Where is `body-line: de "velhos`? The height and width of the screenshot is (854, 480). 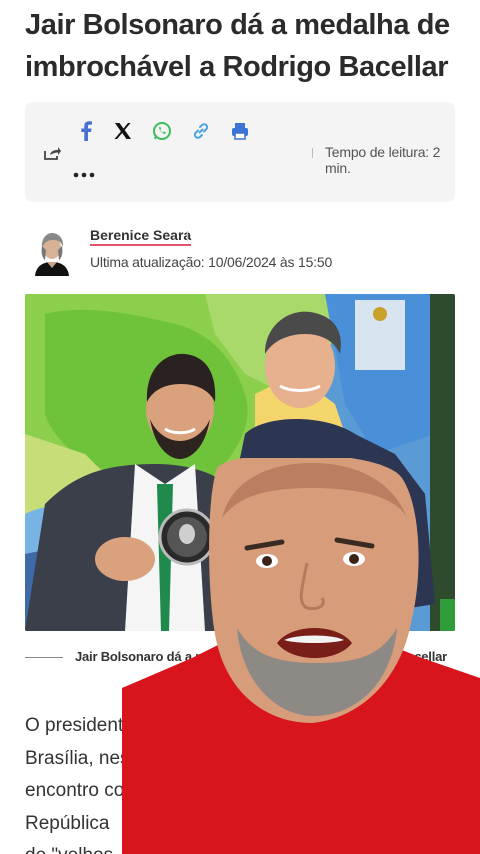
body-line: de "velhos is located at coordinates (77, 847).